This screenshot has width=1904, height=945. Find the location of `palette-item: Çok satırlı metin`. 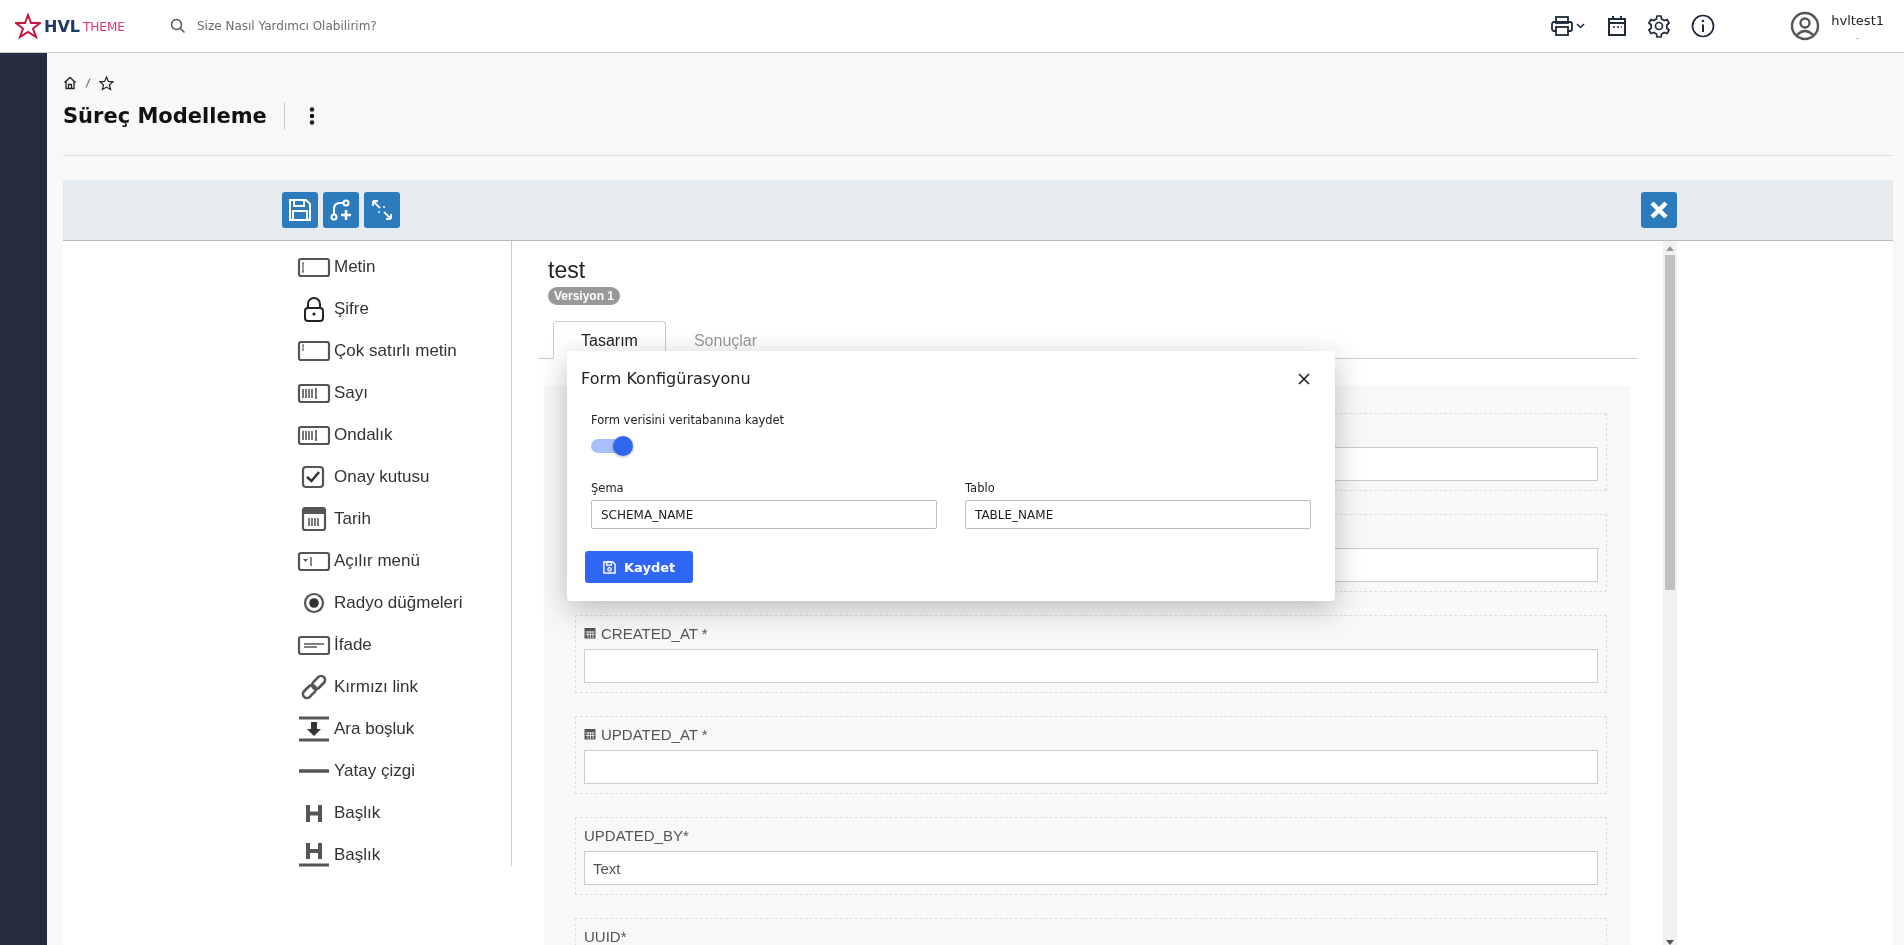

palette-item: Çok satırlı metin is located at coordinates (396, 351).